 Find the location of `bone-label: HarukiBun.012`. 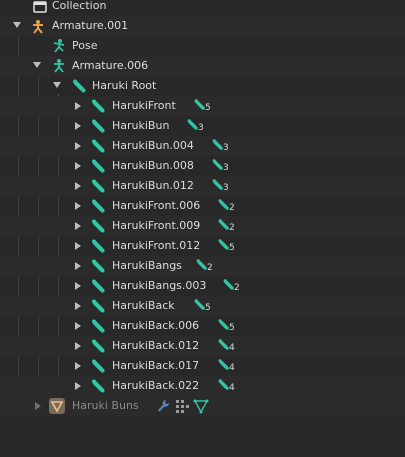

bone-label: HarukiBun.012 is located at coordinates (153, 185).